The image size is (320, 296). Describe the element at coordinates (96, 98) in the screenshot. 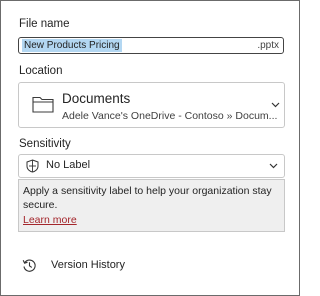

I see `location-folder-name: Documents` at that location.